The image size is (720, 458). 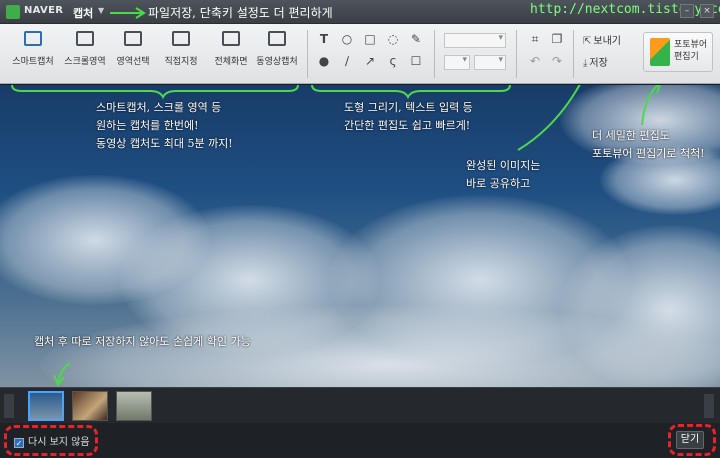 What do you see at coordinates (133, 62) in the screenshot?
I see `tool-label: 영역선택` at bounding box center [133, 62].